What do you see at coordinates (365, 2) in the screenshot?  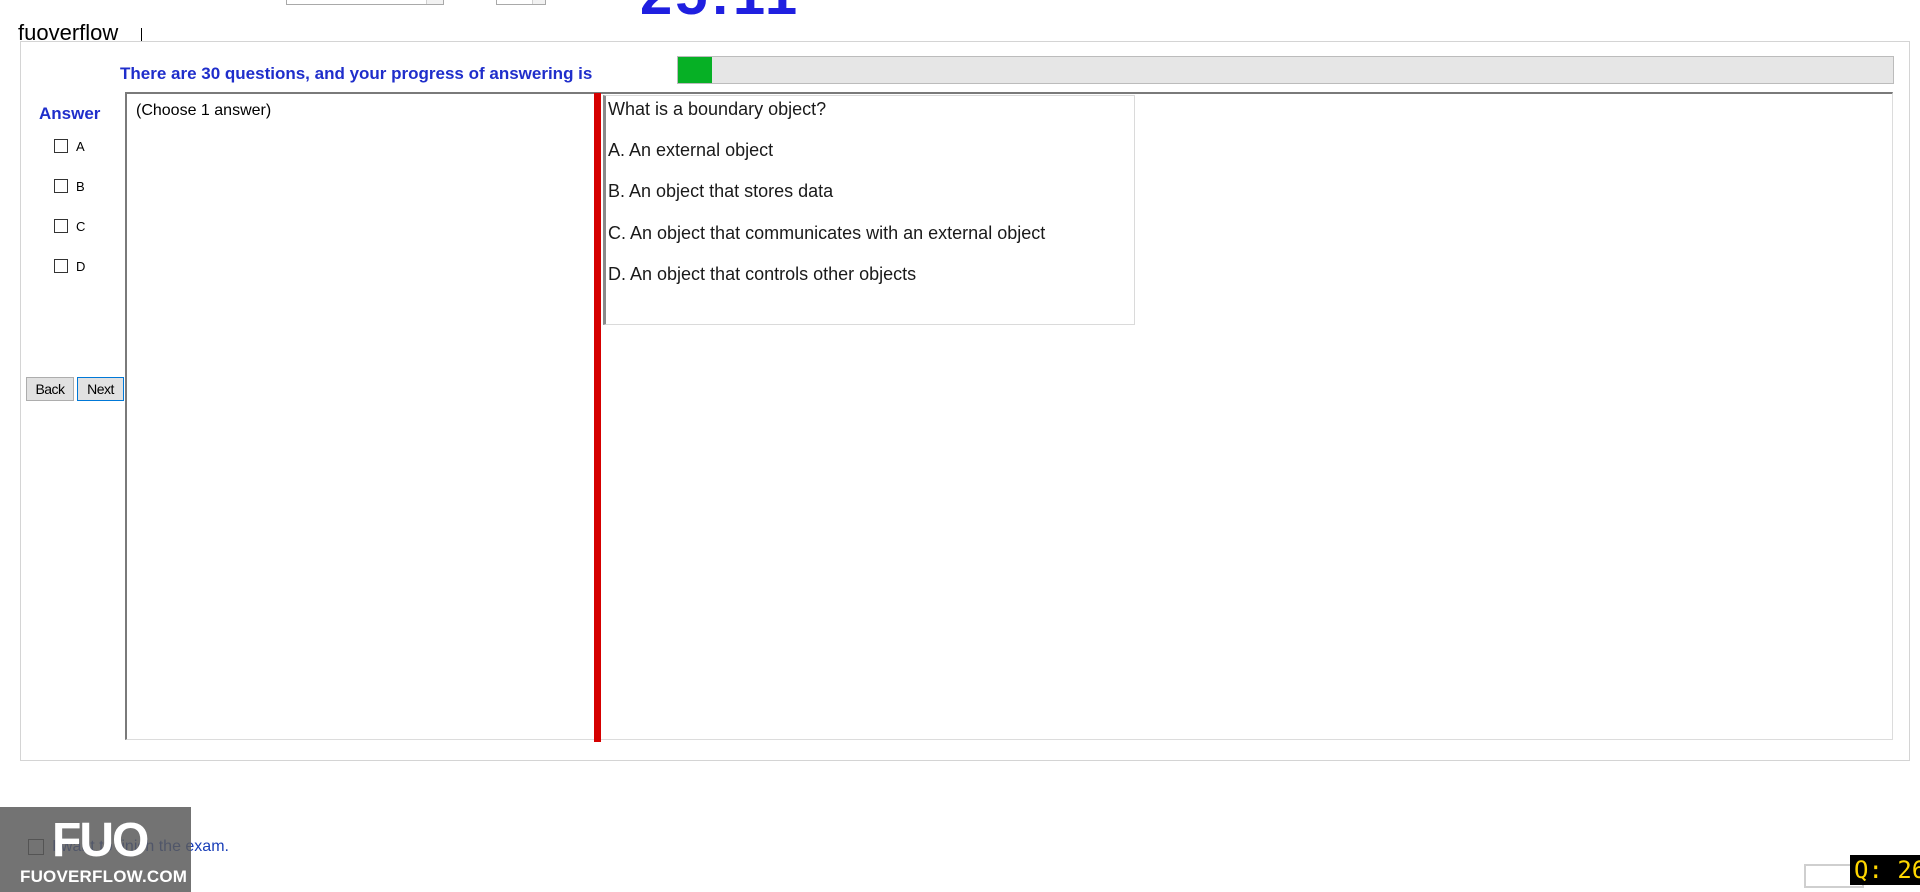 I see `top-combo-box` at bounding box center [365, 2].